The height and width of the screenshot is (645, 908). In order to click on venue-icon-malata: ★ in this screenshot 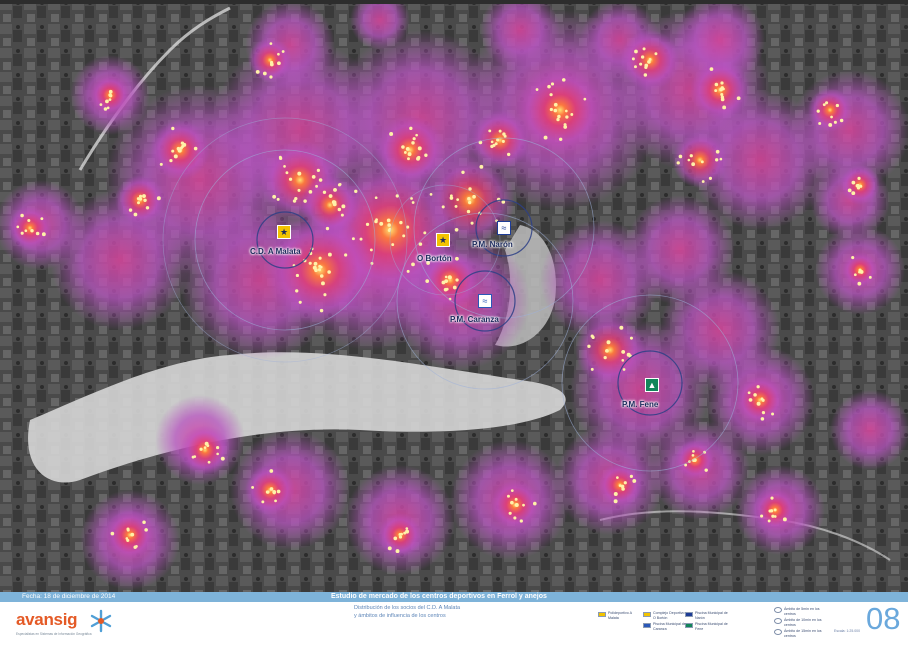, I will do `click(284, 232)`.